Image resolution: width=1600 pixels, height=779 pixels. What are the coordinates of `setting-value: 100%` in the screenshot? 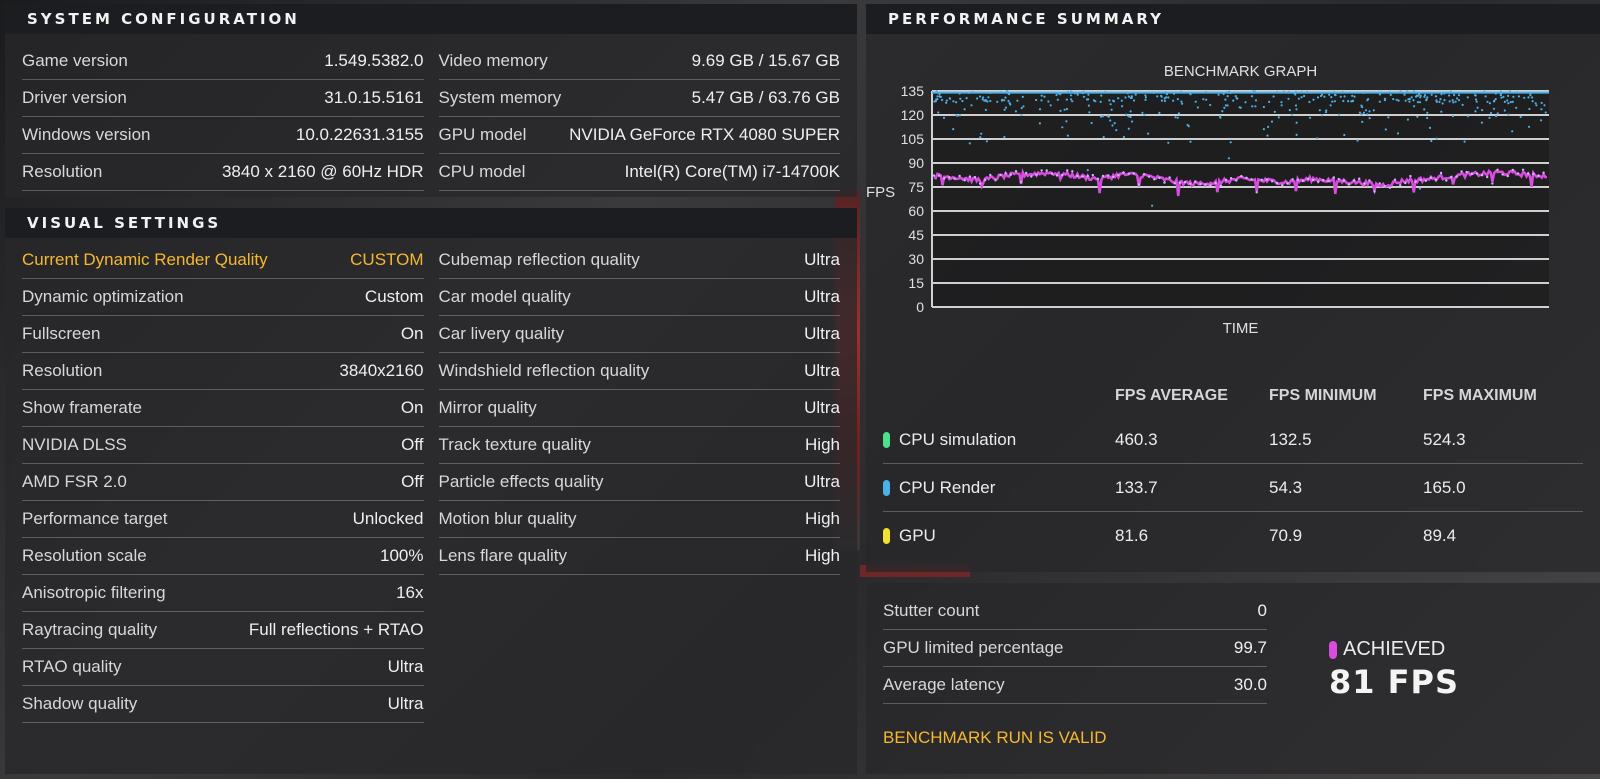 It's located at (402, 555).